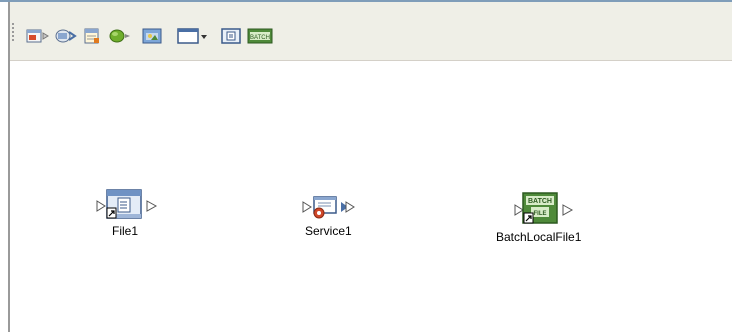 This screenshot has height=332, width=732. I want to click on document-button, so click(231, 36).